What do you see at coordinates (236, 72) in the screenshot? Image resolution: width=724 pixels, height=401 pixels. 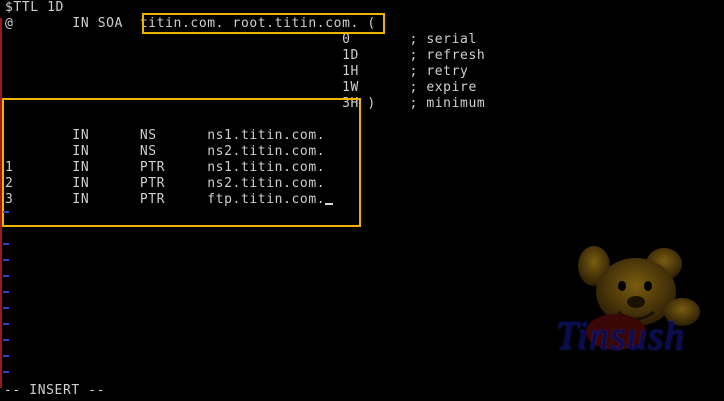 I see `retry-line: 1H ; retry` at bounding box center [236, 72].